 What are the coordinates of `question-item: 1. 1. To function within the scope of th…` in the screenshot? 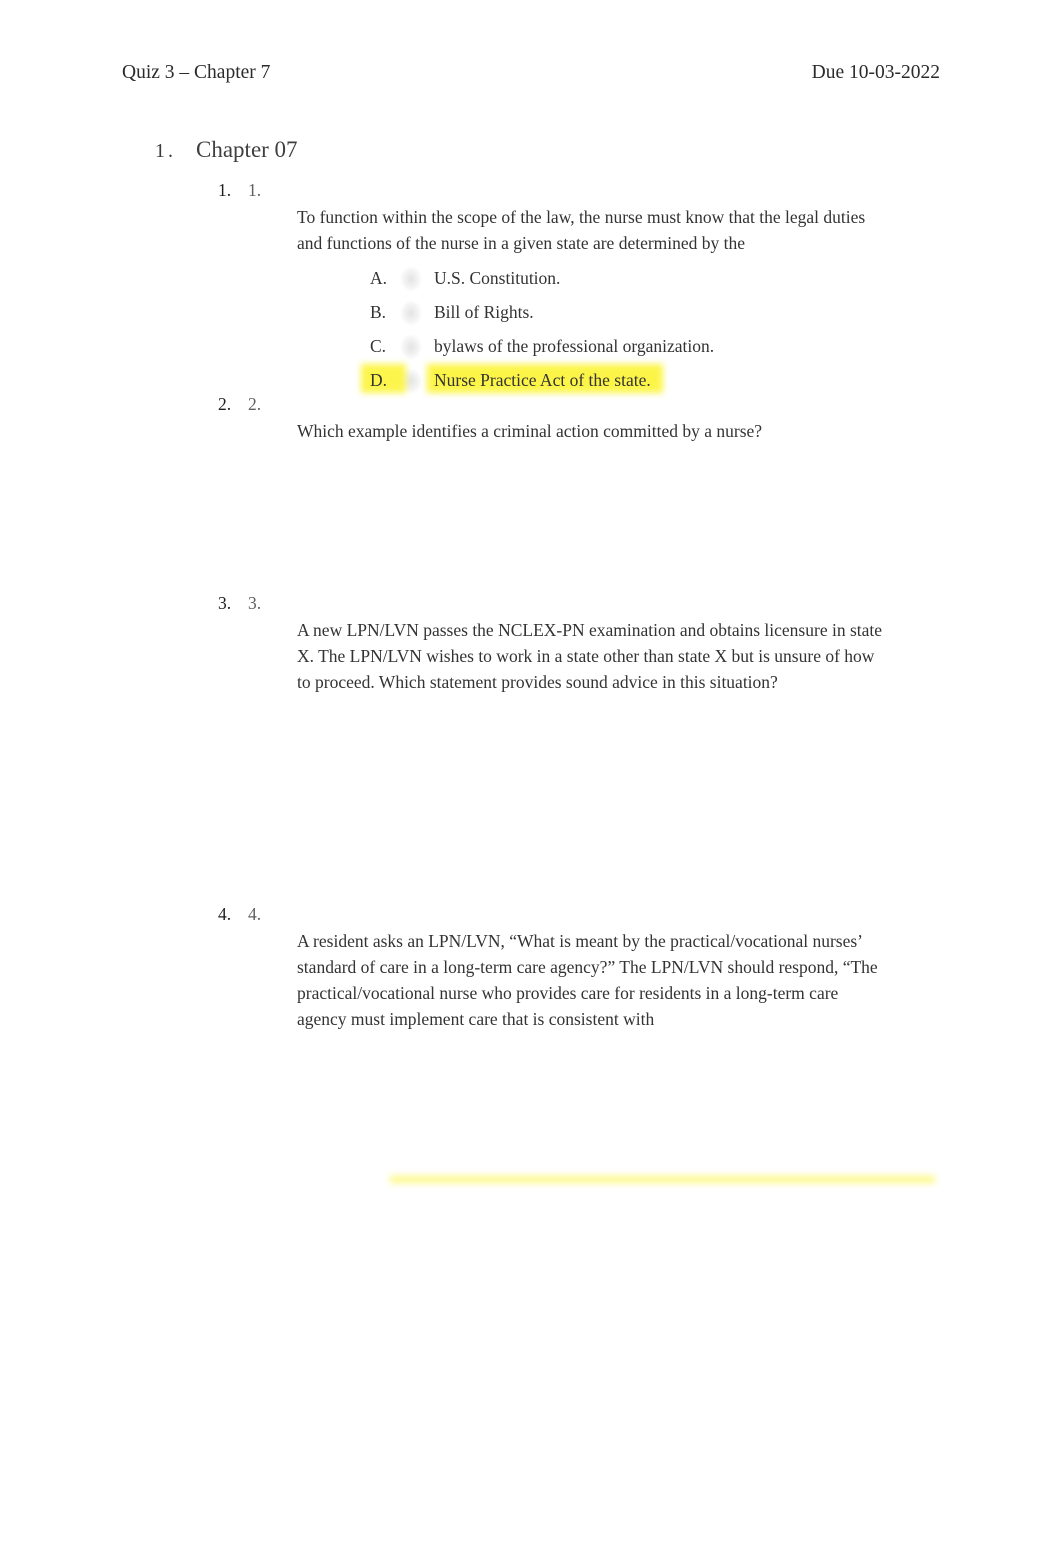 It's located at (553, 289).